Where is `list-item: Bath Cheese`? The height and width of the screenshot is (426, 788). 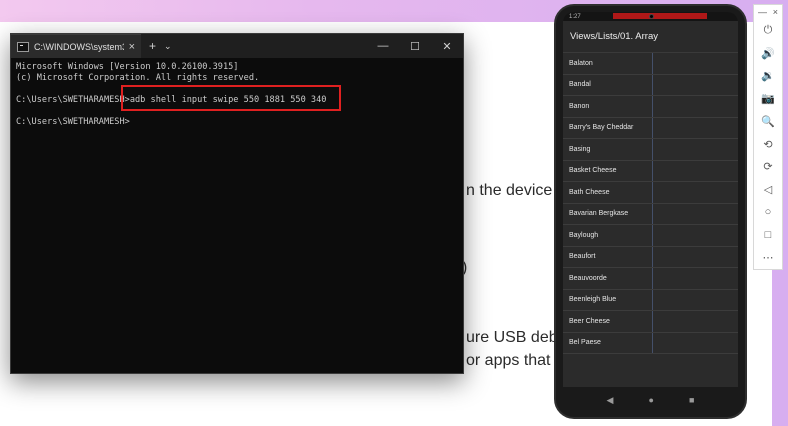 list-item: Bath Cheese is located at coordinates (650, 193).